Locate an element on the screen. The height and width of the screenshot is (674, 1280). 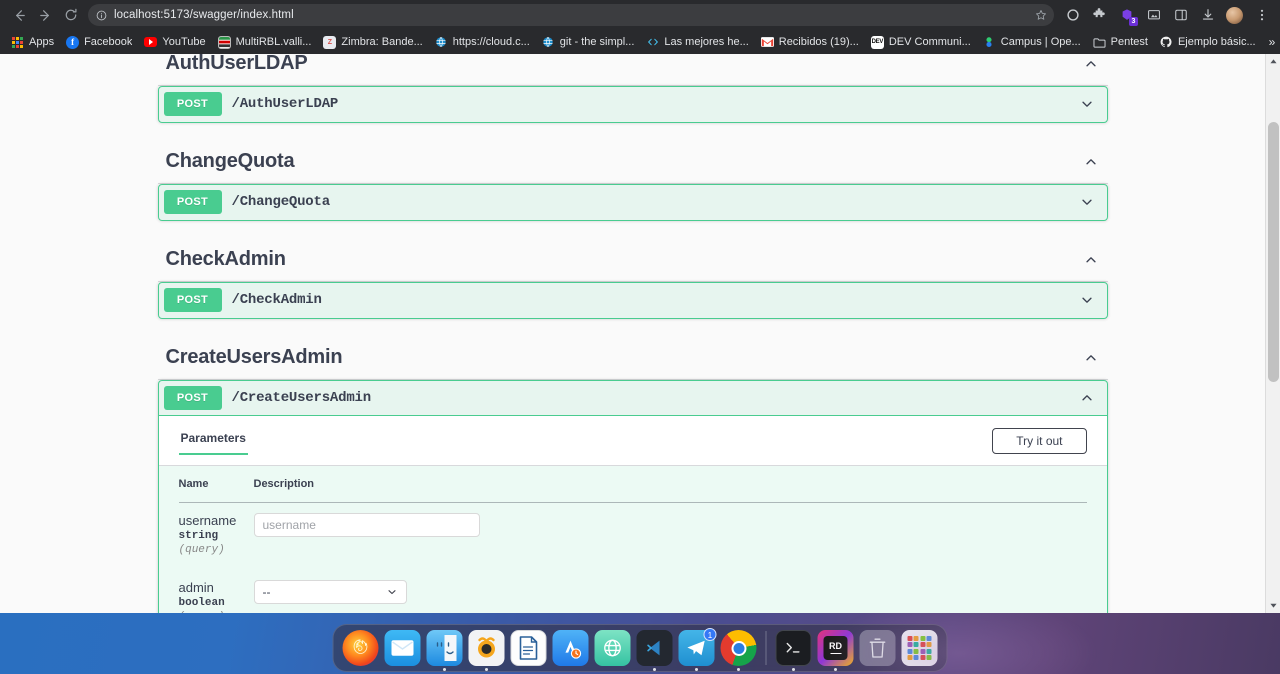
extension-badge-count: 3 is located at coordinates (1133, 21).